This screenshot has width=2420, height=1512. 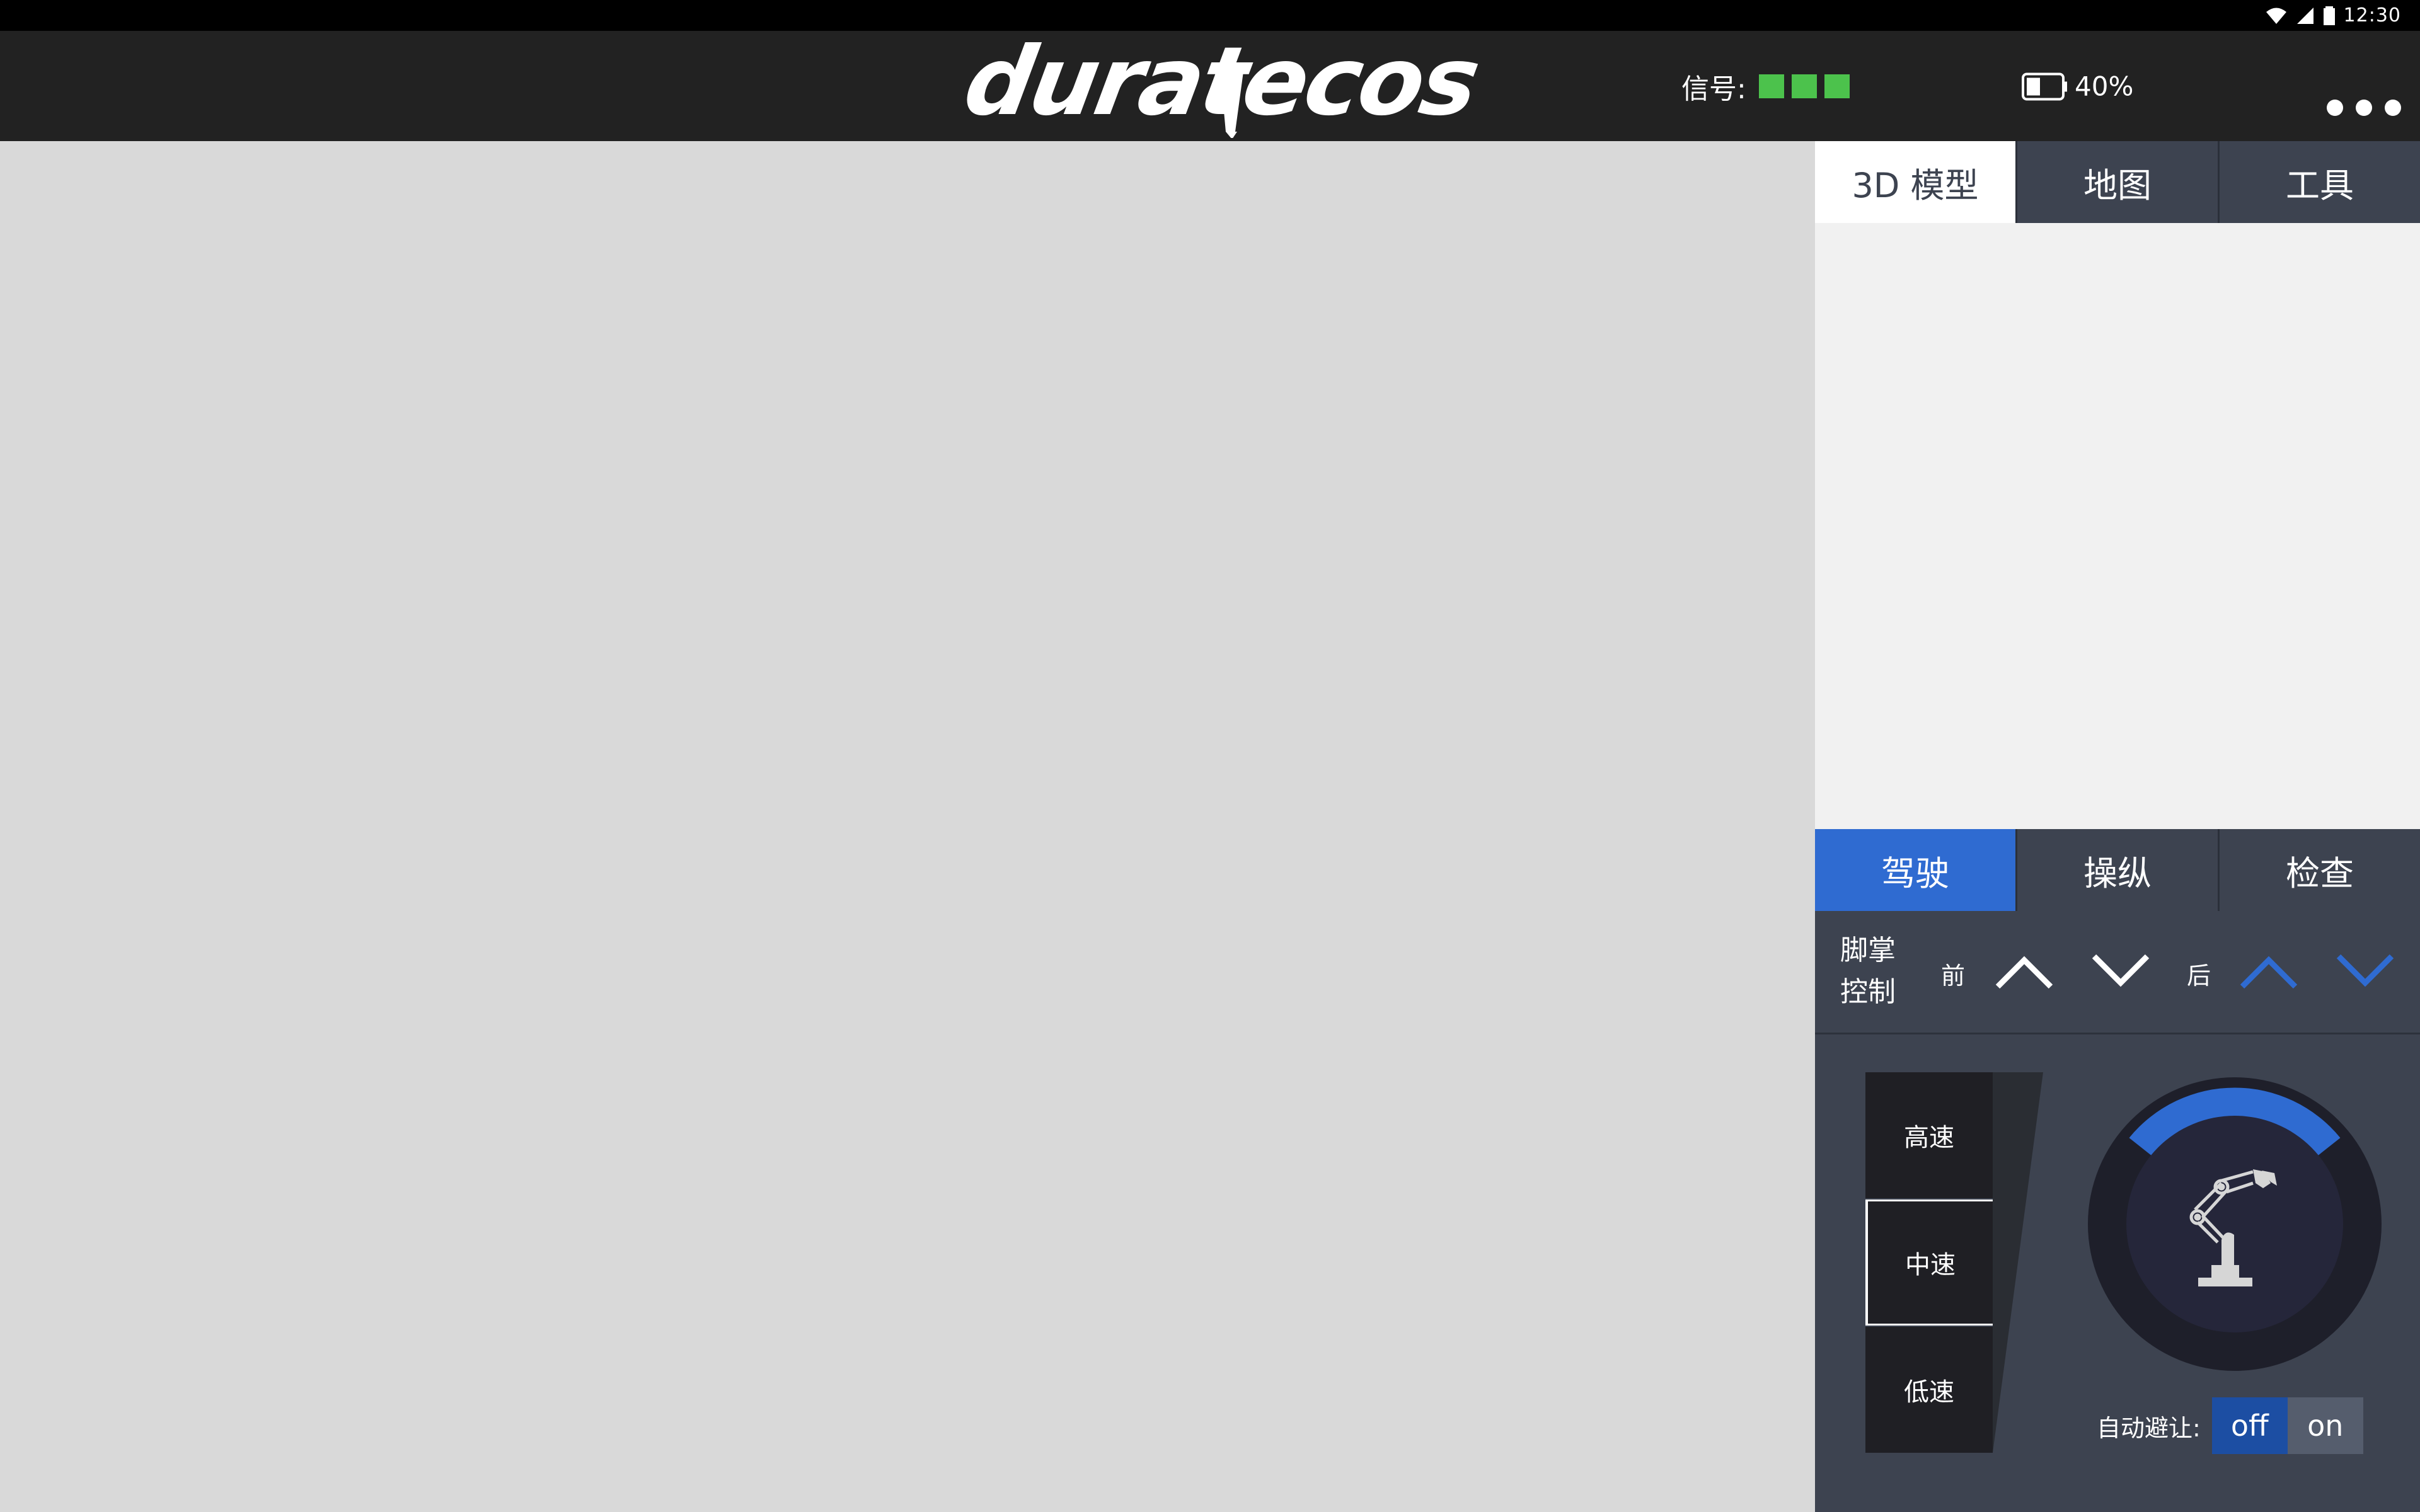 I want to click on speed-medium-button: 中速, so click(x=1929, y=1263).